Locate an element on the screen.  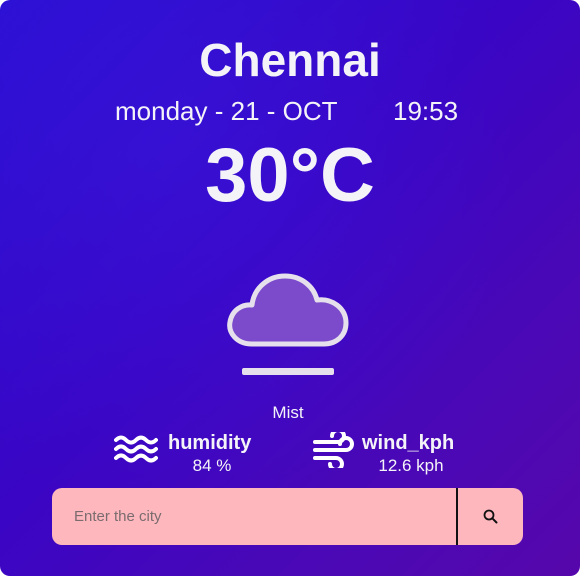
wind-icon is located at coordinates (334, 450).